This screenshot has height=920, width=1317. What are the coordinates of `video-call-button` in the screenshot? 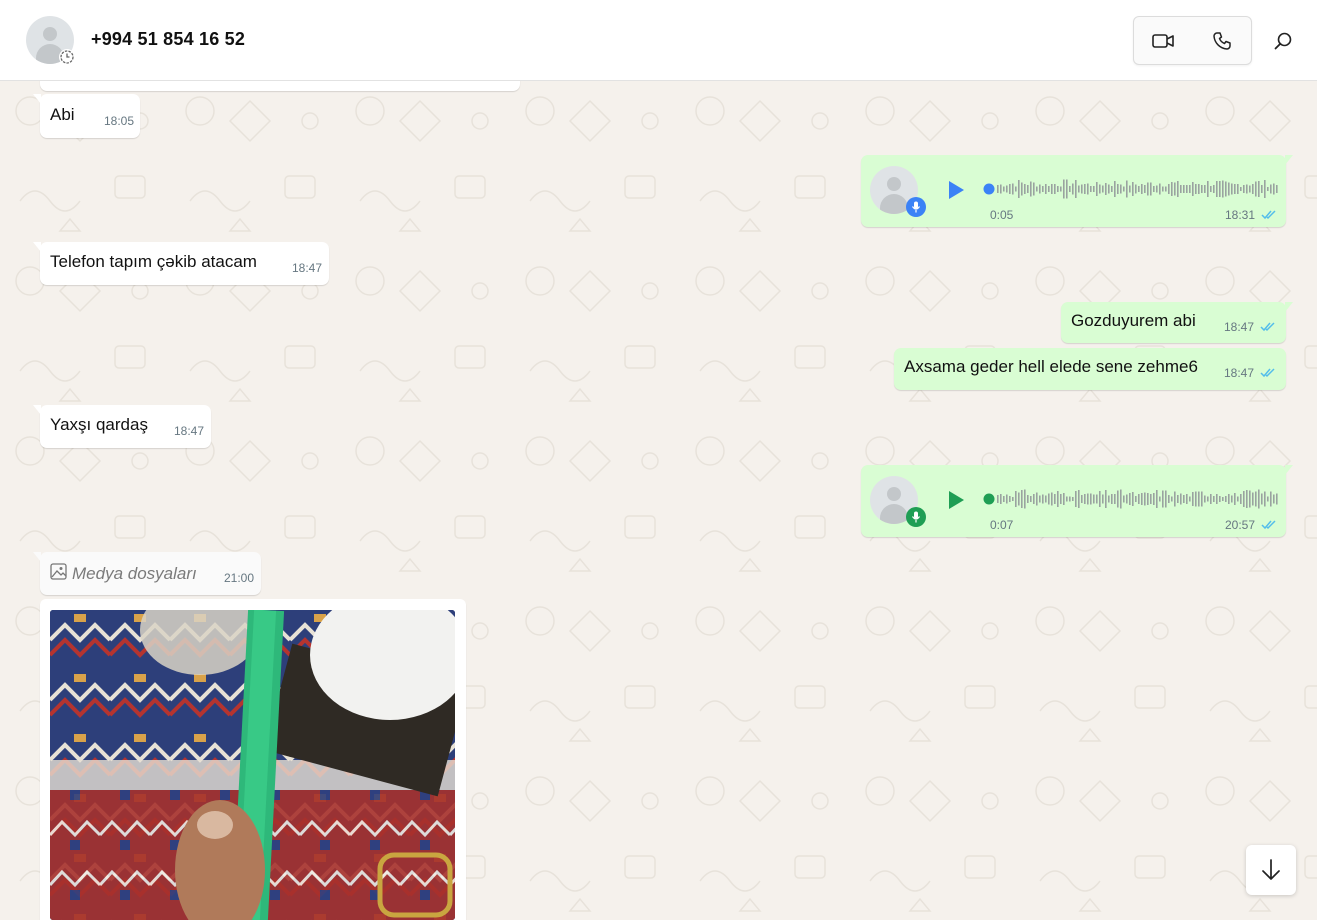 It's located at (1163, 40).